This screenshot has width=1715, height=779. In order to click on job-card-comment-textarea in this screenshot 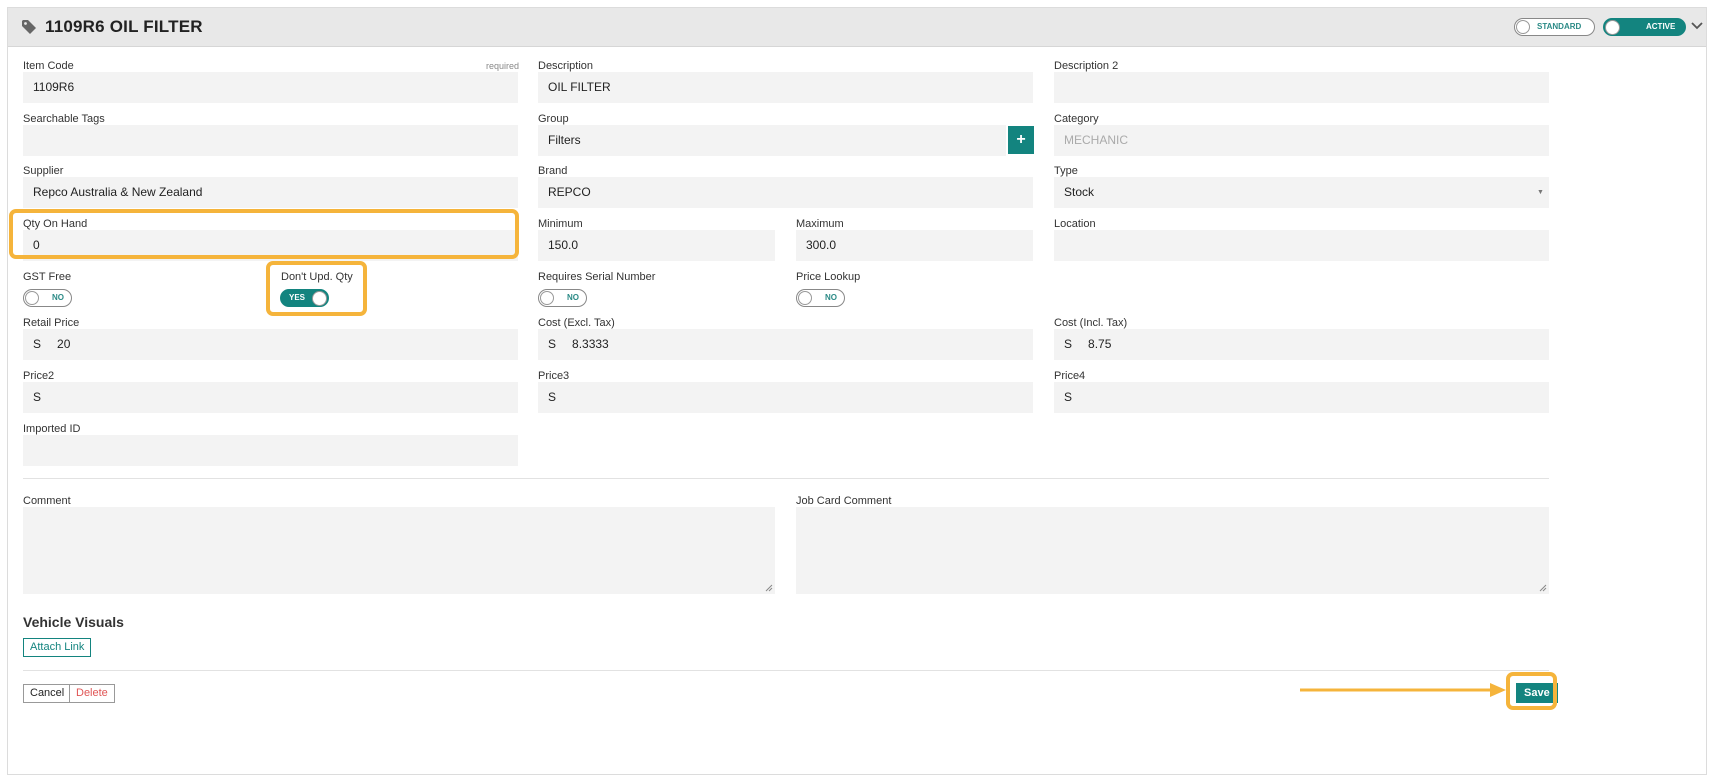, I will do `click(1172, 550)`.